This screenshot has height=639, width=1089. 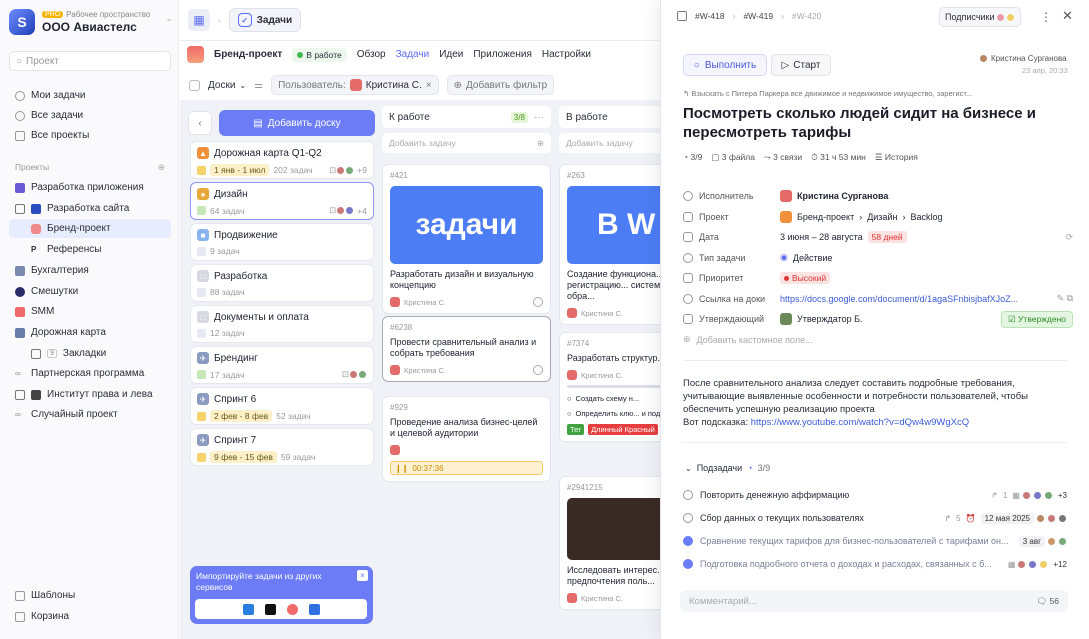 I want to click on add-filter-button: ⊕ Добавить фильтр, so click(x=500, y=85).